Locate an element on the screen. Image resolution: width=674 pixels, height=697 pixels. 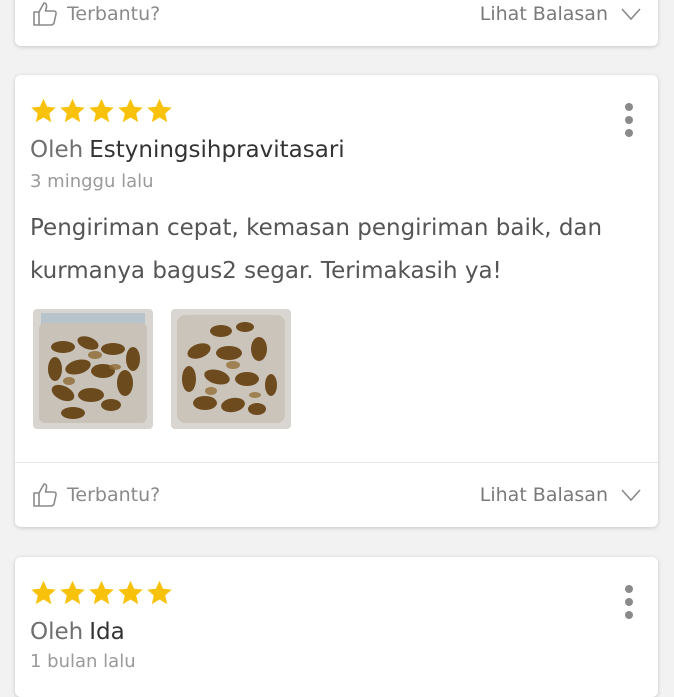
author-name: Ida is located at coordinates (107, 632).